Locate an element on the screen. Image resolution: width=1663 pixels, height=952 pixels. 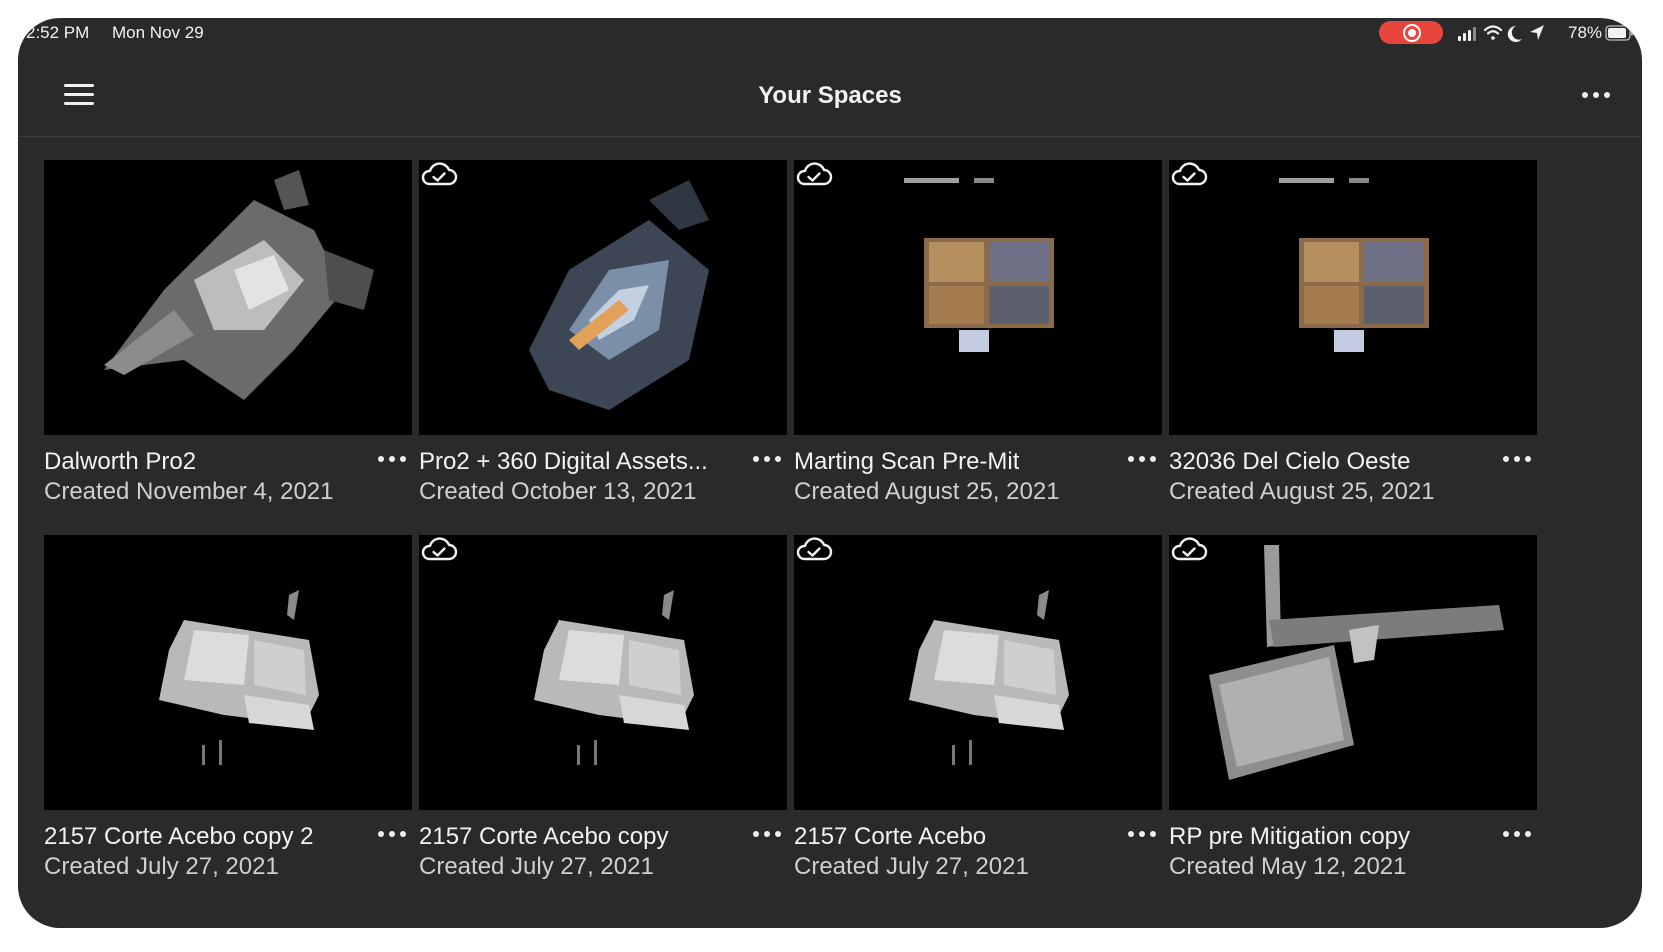
space-title: 2157 Corte Acebo is located at coordinates (890, 836).